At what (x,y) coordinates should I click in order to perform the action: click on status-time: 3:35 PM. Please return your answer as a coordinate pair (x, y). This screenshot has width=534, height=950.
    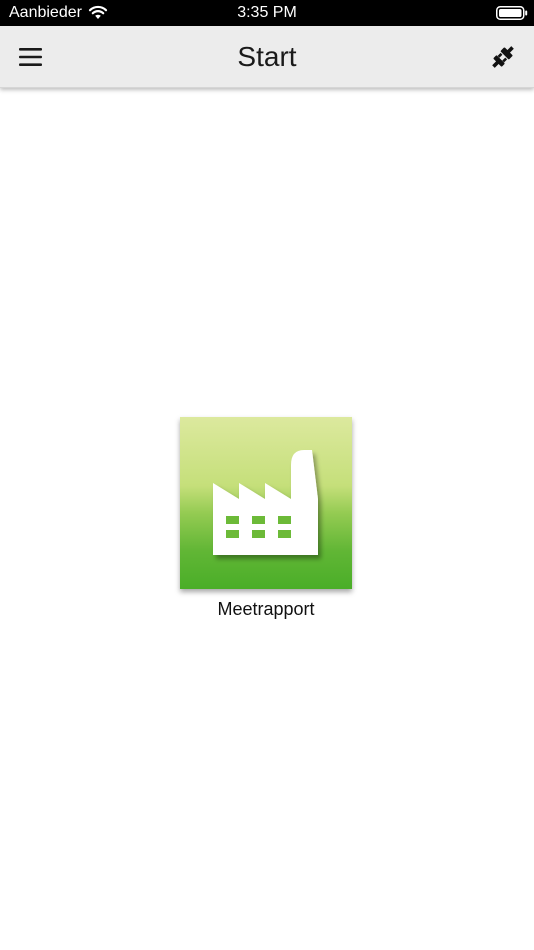
    Looking at the image, I should click on (267, 12).